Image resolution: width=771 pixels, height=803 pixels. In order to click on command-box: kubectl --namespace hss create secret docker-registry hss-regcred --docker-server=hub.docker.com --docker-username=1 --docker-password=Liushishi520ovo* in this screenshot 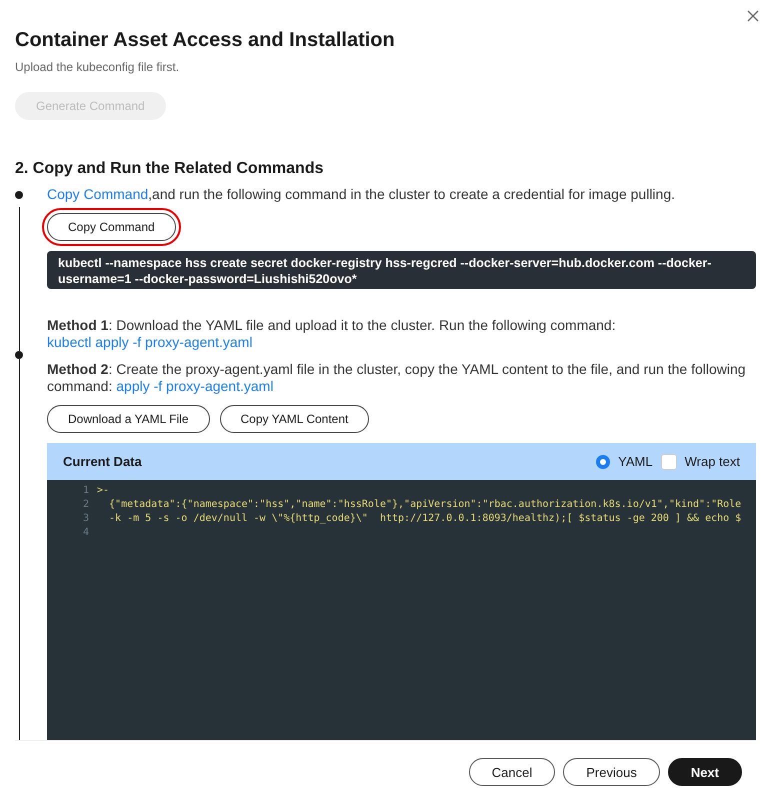, I will do `click(401, 270)`.